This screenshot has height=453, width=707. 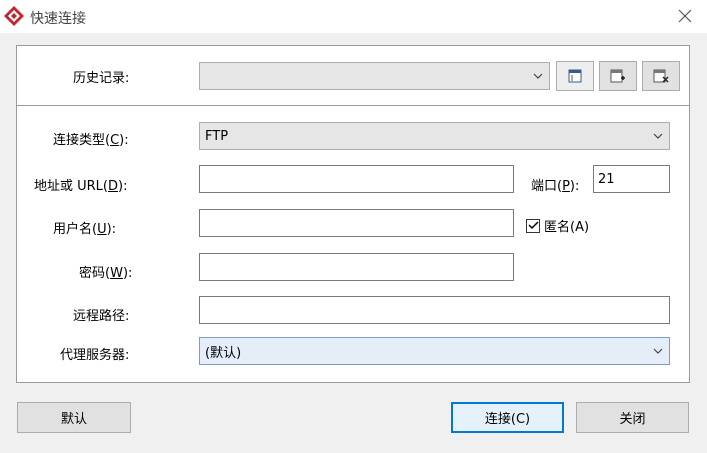 What do you see at coordinates (14, 16) in the screenshot?
I see `app-logo-icon` at bounding box center [14, 16].